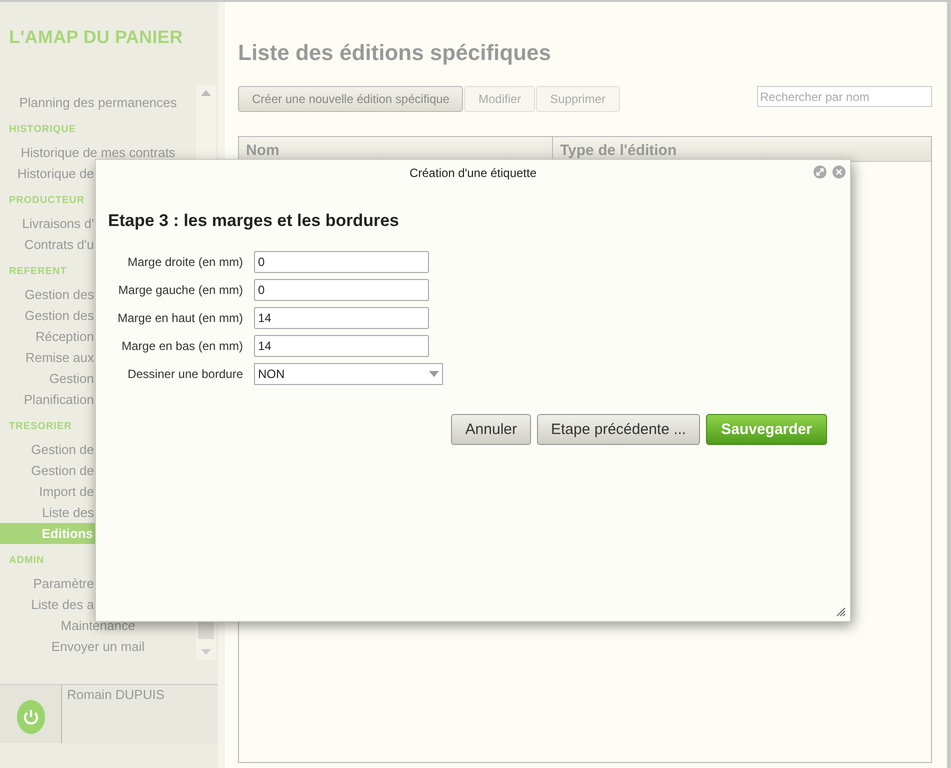 Image resolution: width=951 pixels, height=768 pixels. I want to click on sidebar-item: Historique de, so click(47, 173).